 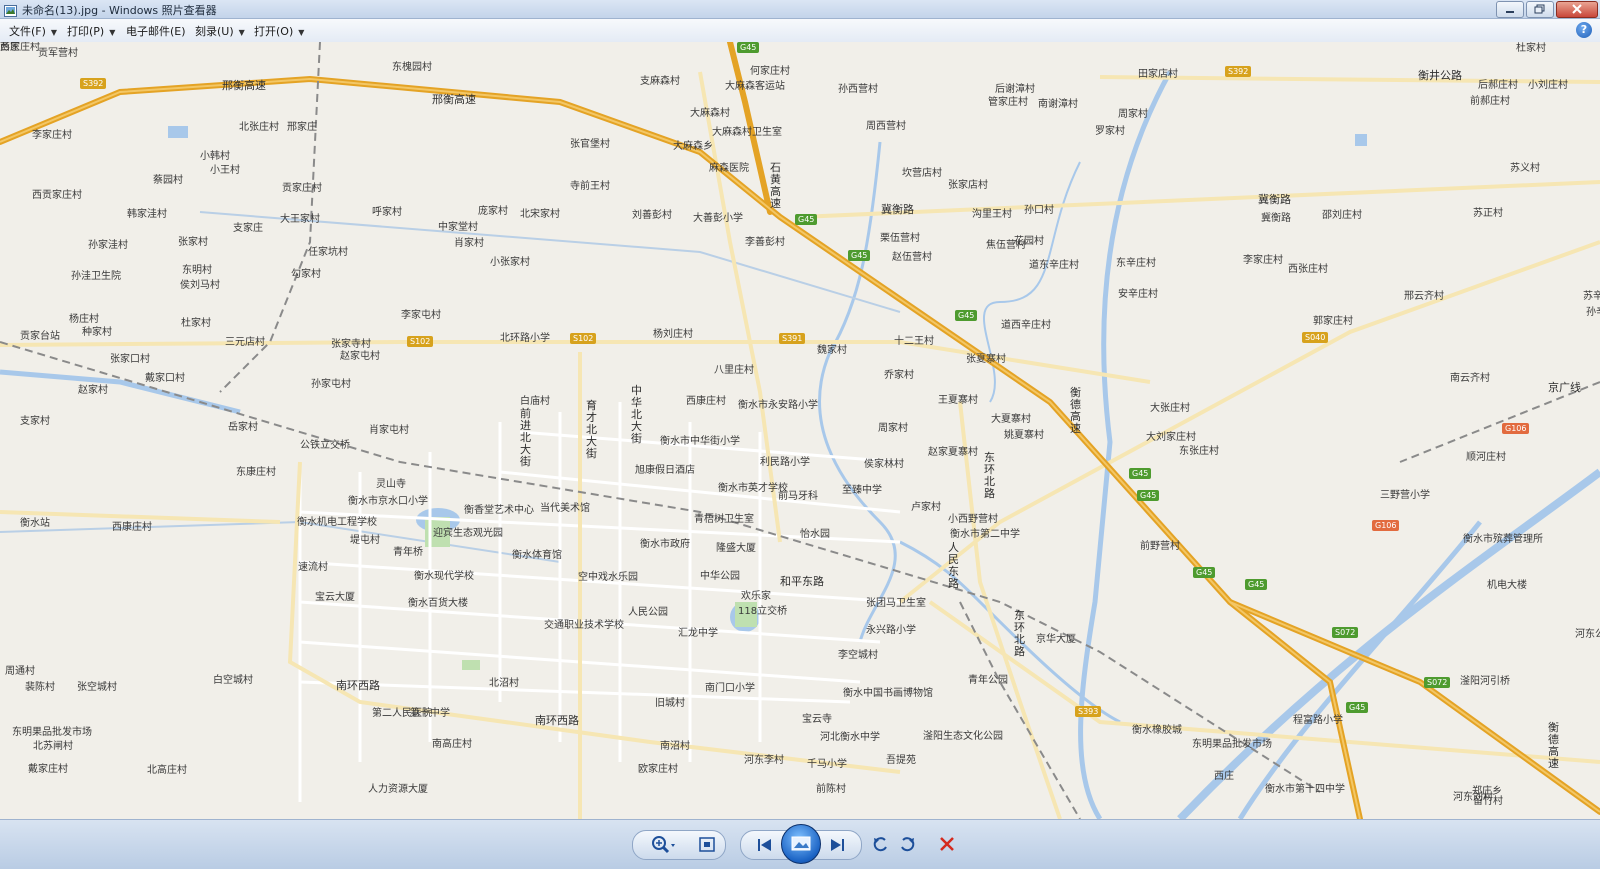 What do you see at coordinates (279, 31) in the screenshot?
I see `menu-open: 打开(O) ▼` at bounding box center [279, 31].